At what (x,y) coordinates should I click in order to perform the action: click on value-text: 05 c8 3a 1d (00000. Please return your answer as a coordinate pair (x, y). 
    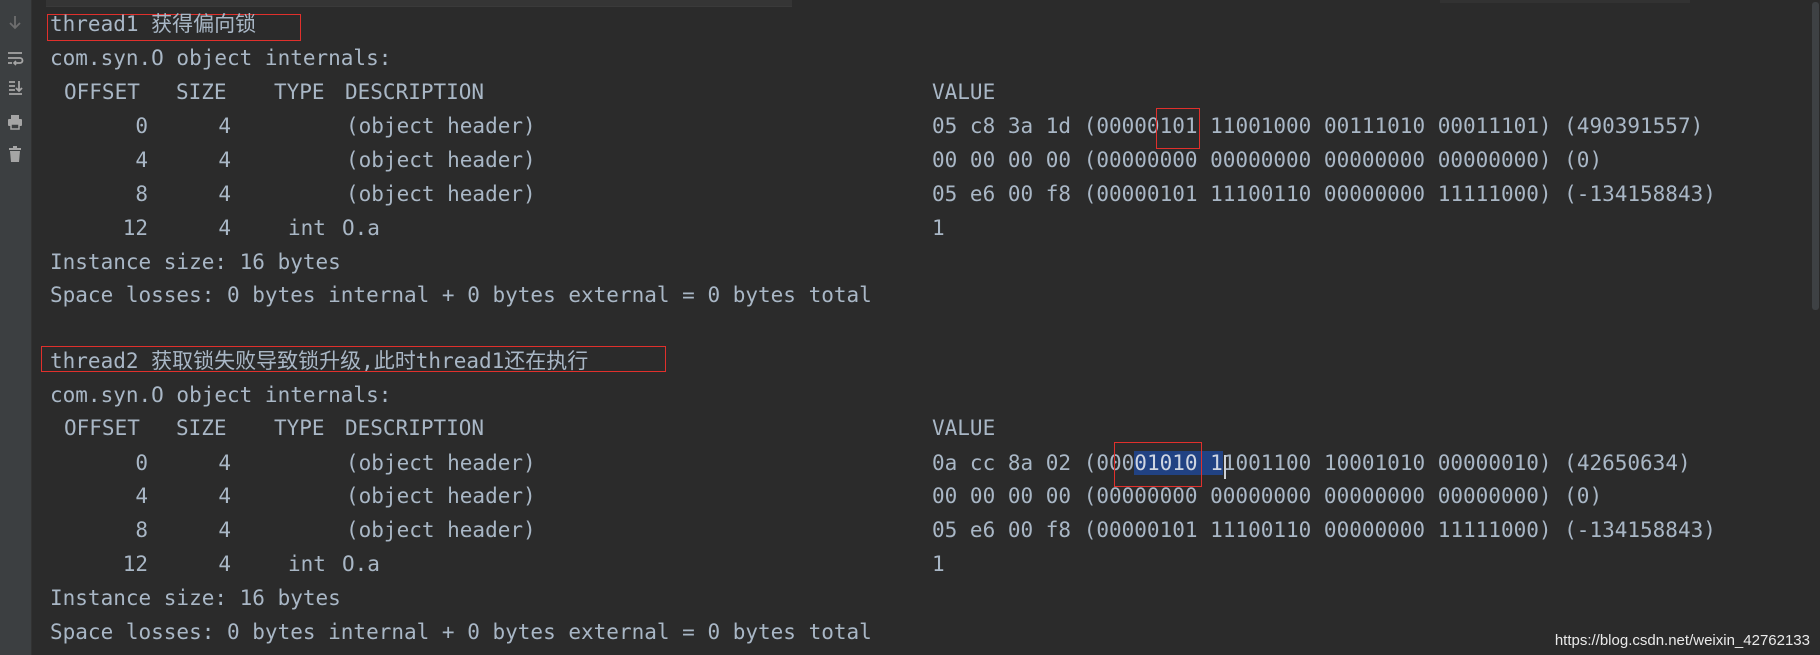
    Looking at the image, I should click on (1046, 126).